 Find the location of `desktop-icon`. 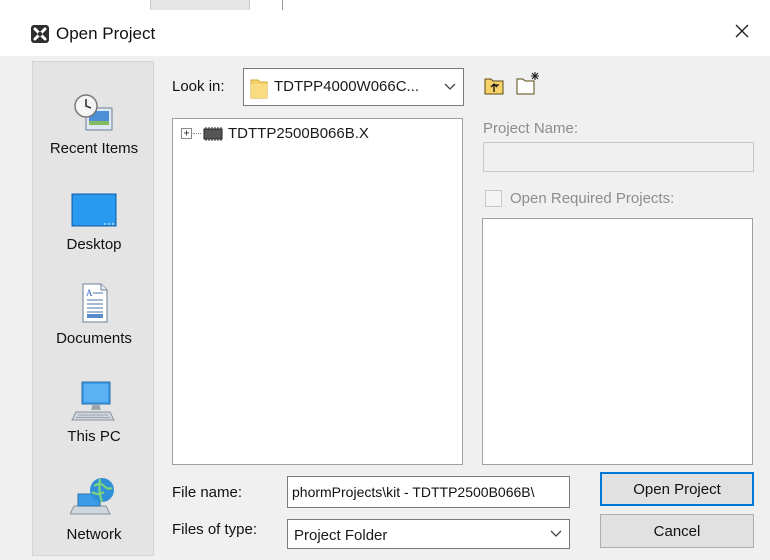

desktop-icon is located at coordinates (94, 209).